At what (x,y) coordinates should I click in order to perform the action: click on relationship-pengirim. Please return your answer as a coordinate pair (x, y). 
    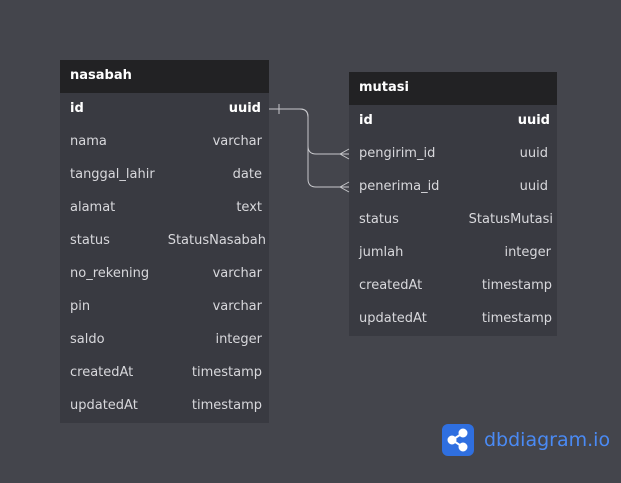
    Looking at the image, I should click on (309, 131).